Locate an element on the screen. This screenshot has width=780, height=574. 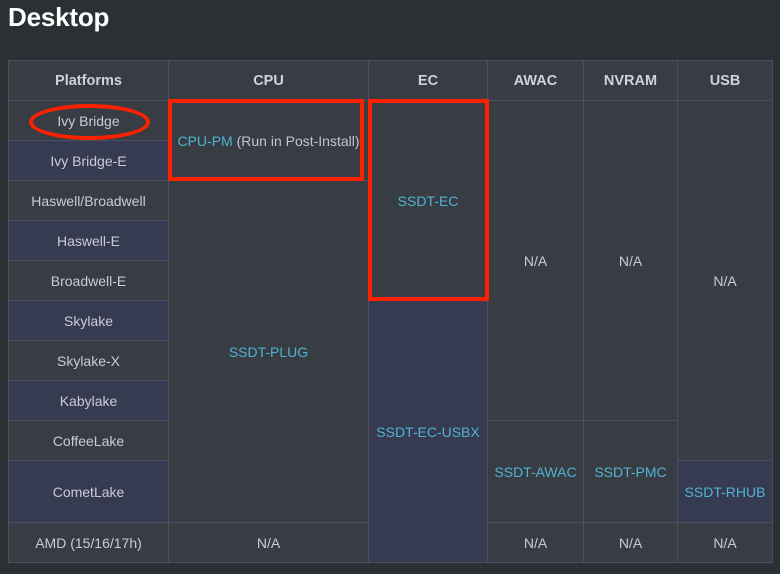
cpu-pm-note: (Run in Post-Install) is located at coordinates (296, 140).